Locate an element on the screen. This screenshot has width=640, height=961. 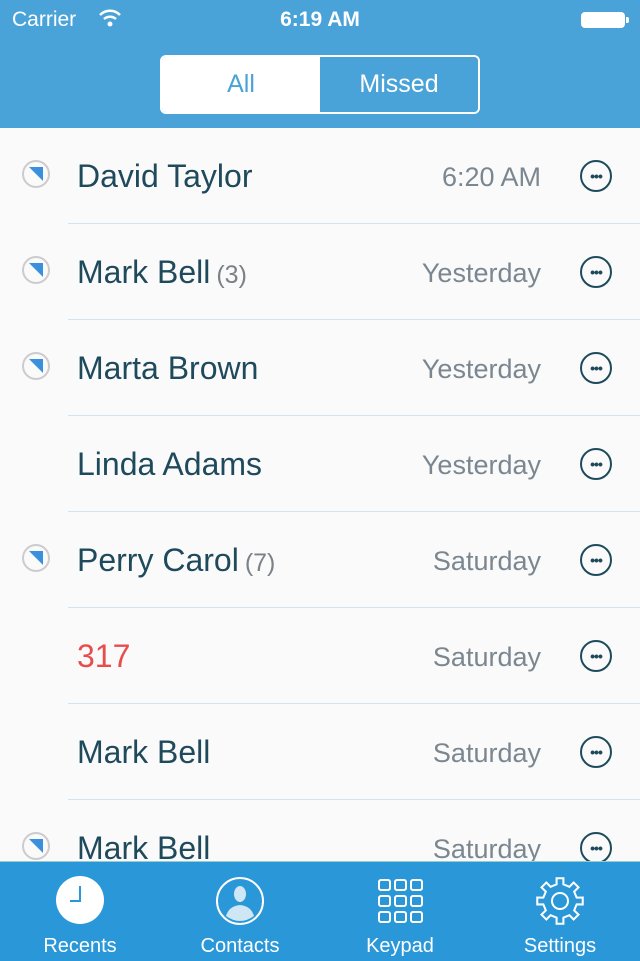
call-count: (3) is located at coordinates (231, 275).